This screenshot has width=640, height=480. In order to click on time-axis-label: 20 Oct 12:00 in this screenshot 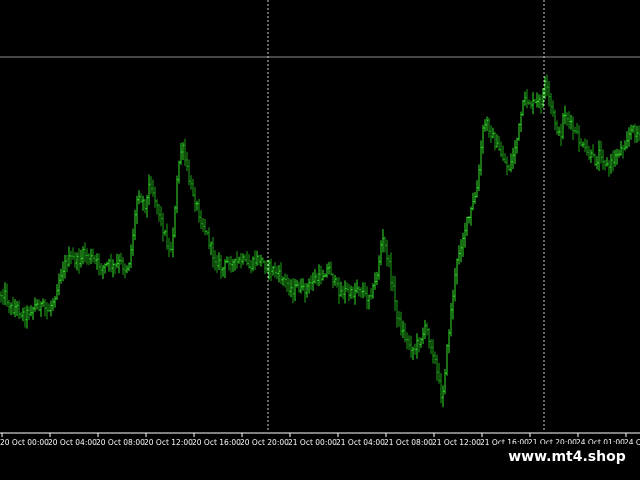, I will do `click(168, 442)`.